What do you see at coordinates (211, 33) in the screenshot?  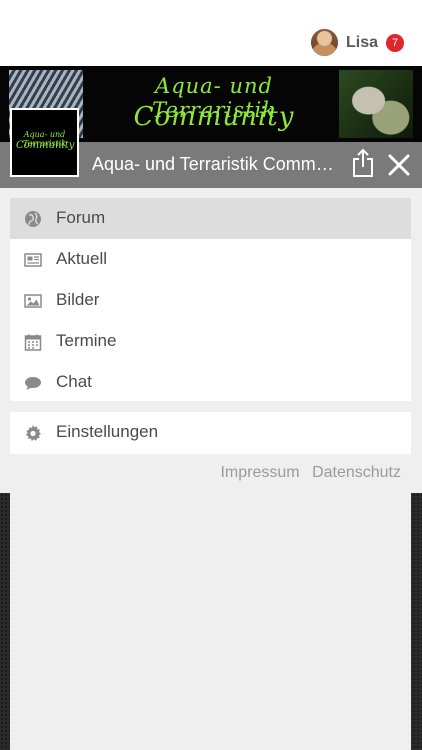 I see `top-bar: Lisa 7` at bounding box center [211, 33].